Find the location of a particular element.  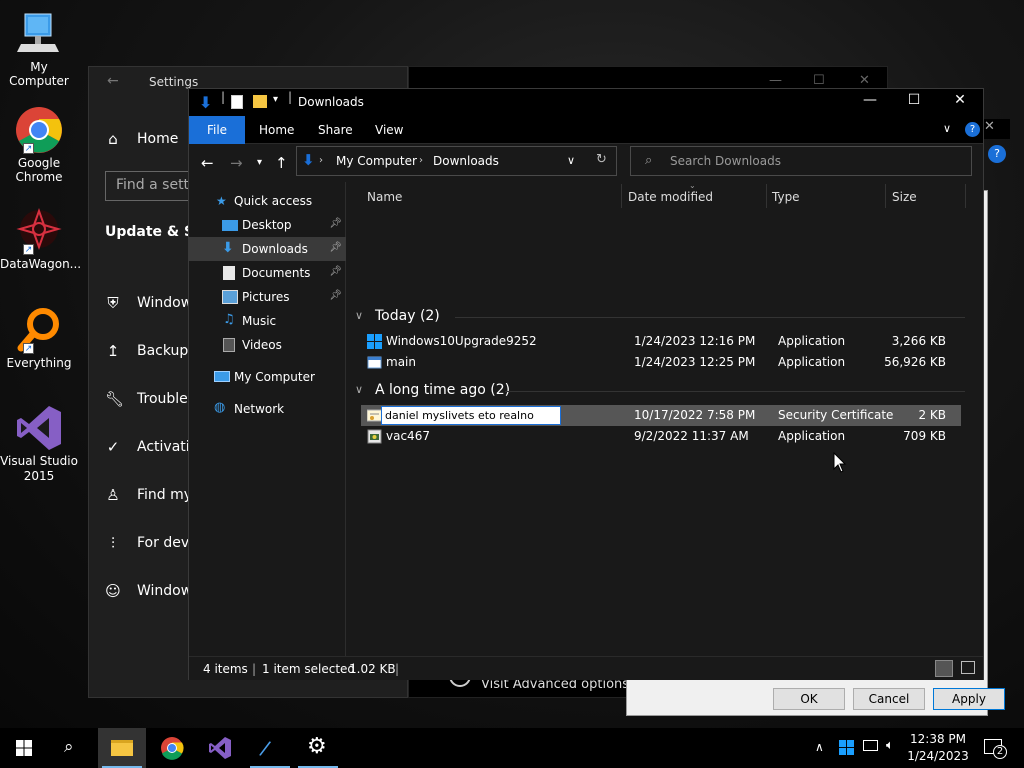

taskbar-chrome is located at coordinates (172, 748).